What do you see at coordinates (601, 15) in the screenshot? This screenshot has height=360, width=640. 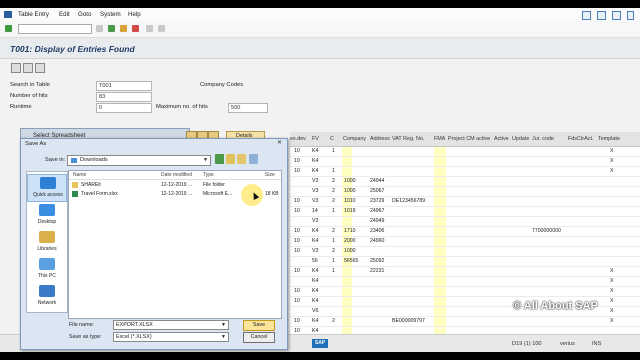 I see `minimize-icon` at bounding box center [601, 15].